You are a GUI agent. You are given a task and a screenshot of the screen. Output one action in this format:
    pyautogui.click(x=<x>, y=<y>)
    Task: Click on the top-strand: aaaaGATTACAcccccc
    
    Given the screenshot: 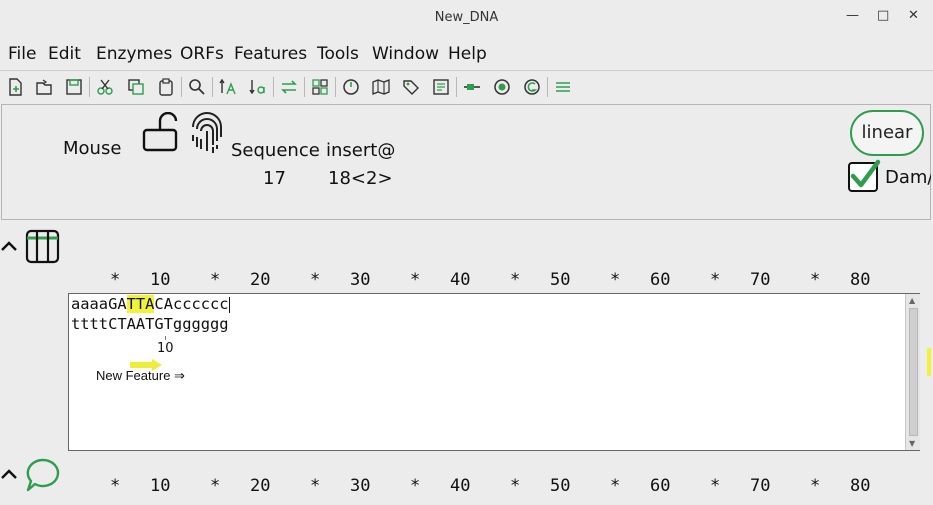 What is the action you would take?
    pyautogui.click(x=150, y=304)
    